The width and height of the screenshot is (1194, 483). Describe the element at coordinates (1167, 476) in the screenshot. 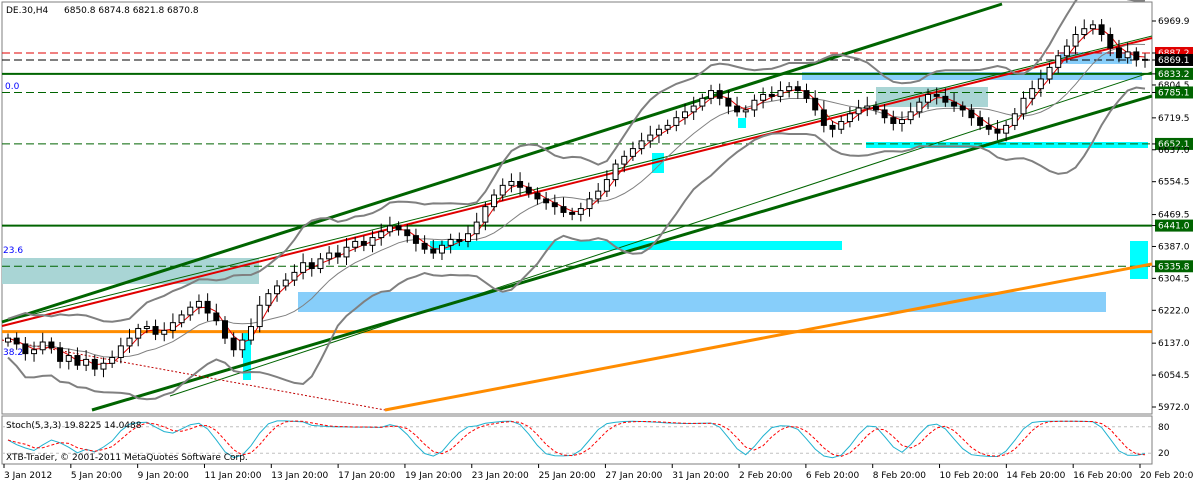

I see `time-tick-label: 20 Feb 20:00` at that location.